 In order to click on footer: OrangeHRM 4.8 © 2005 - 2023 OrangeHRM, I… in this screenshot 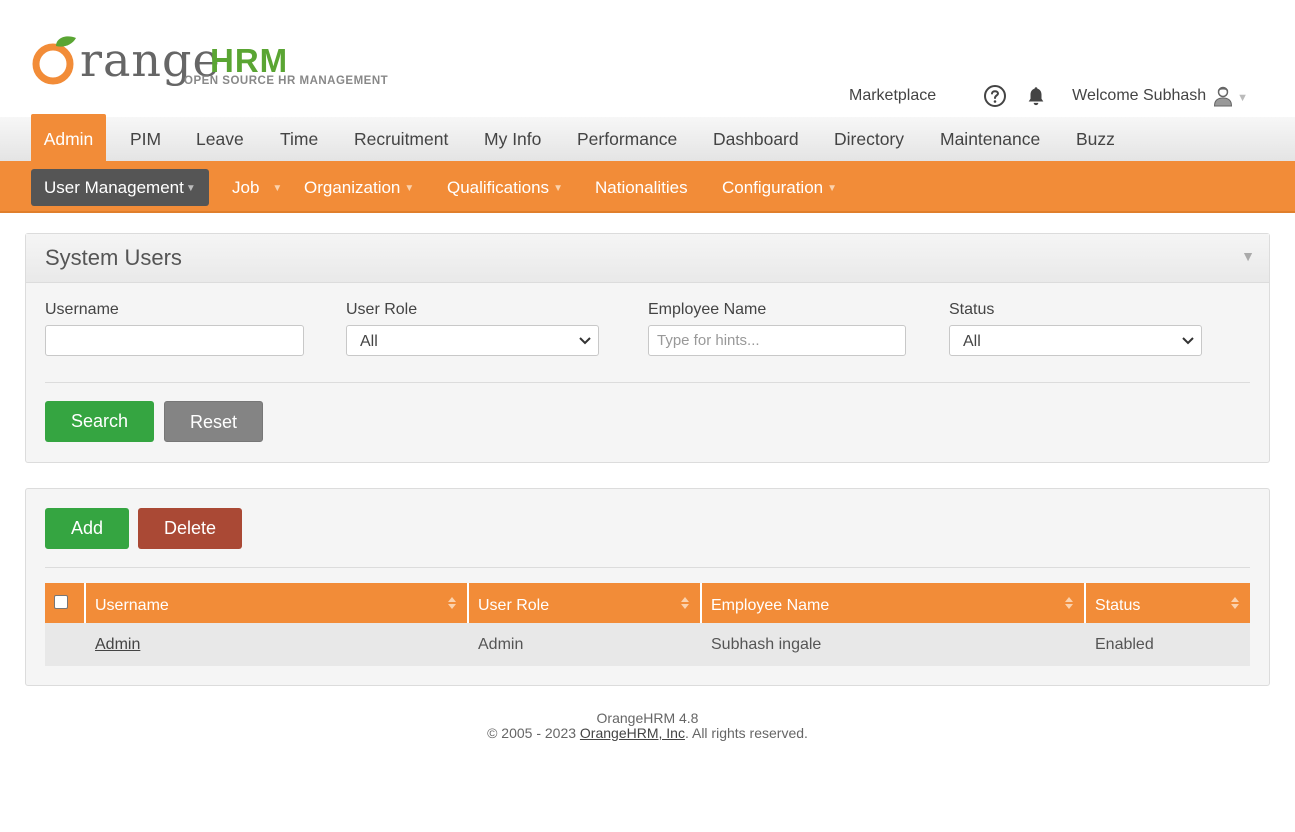, I will do `click(647, 726)`.